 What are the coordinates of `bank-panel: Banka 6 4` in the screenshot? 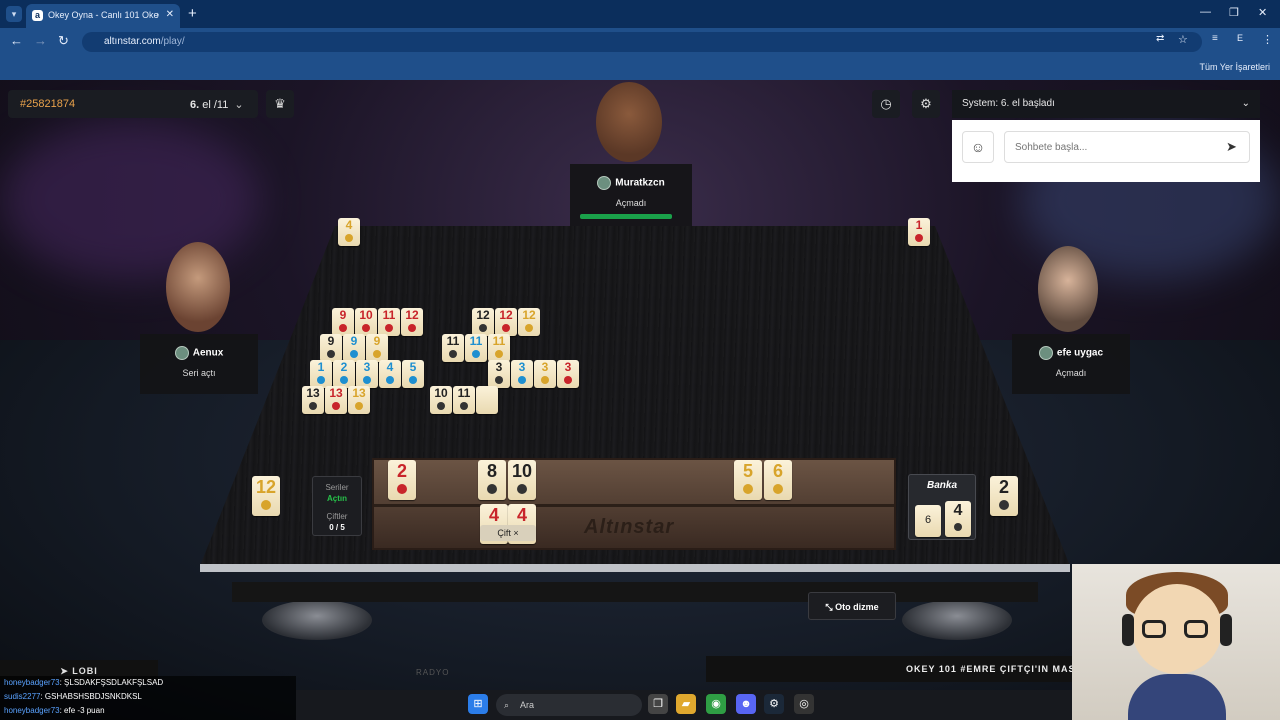 It's located at (942, 507).